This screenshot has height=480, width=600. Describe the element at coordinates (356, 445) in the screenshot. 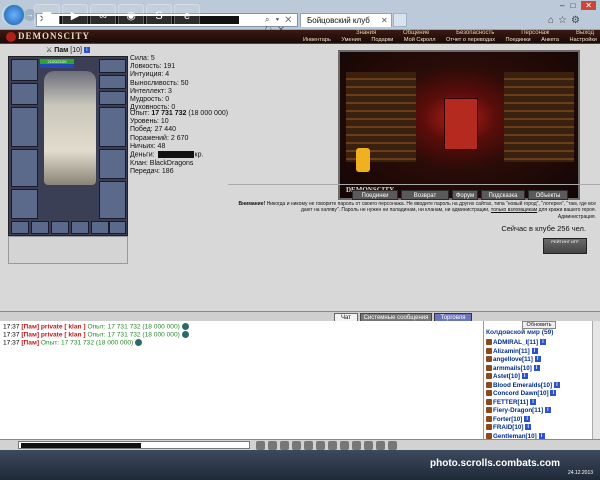

I see `settings-icon` at that location.